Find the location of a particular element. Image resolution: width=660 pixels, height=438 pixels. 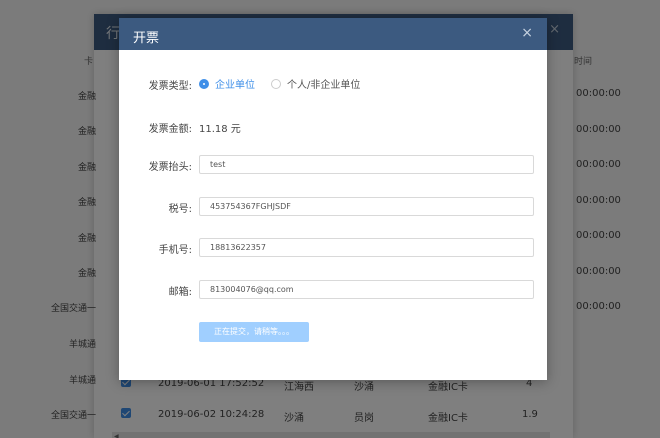

invoice-type-row: 发票类型: 企业单位 个人/非企业单位 is located at coordinates (333, 84).